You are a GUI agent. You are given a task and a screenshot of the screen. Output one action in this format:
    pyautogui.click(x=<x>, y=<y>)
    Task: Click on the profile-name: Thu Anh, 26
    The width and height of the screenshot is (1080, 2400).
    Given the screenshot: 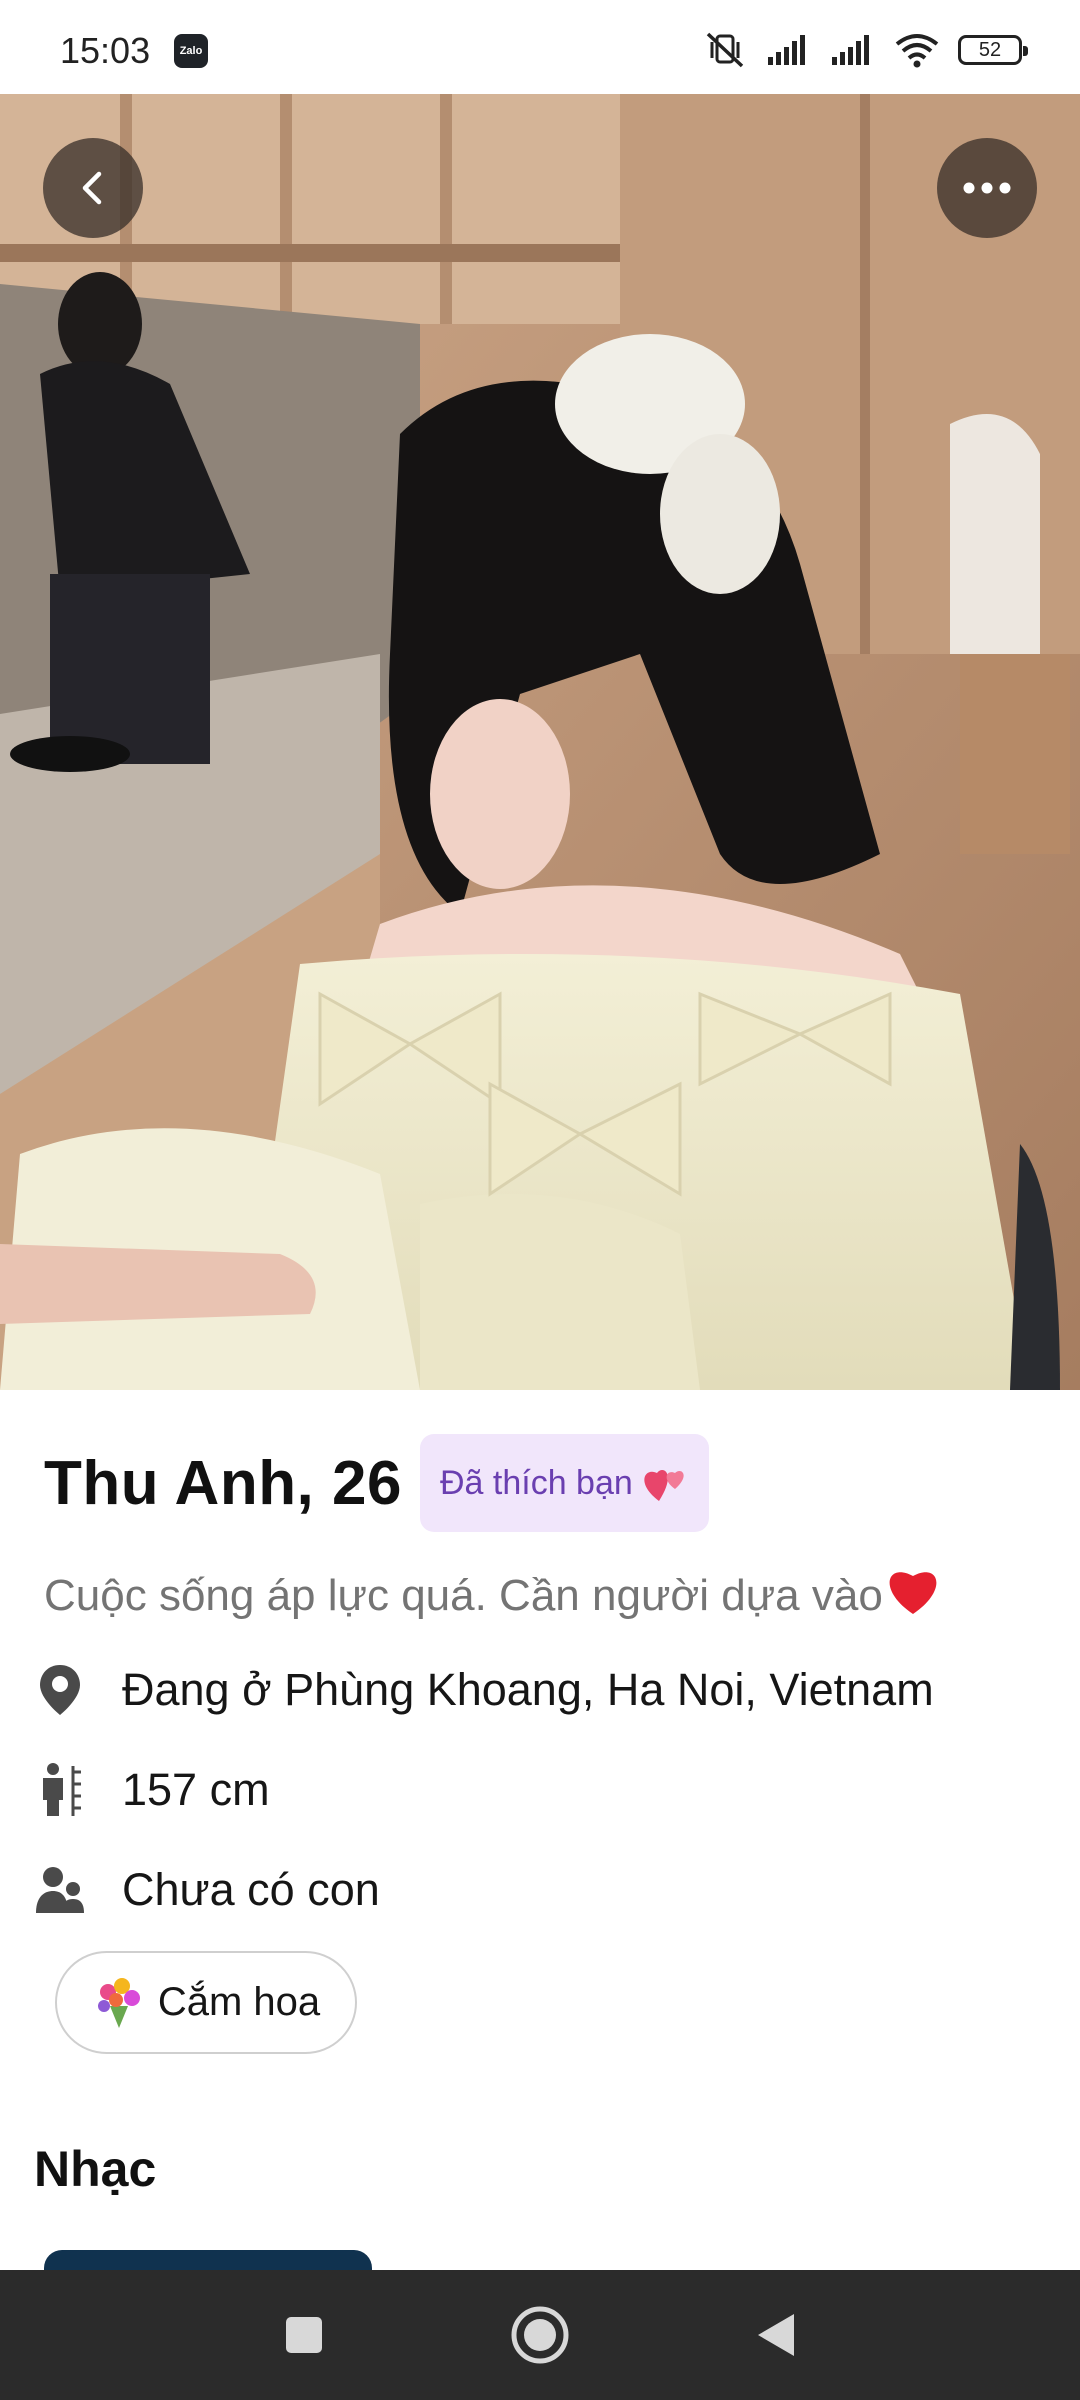 What is the action you would take?
    pyautogui.click(x=223, y=1483)
    